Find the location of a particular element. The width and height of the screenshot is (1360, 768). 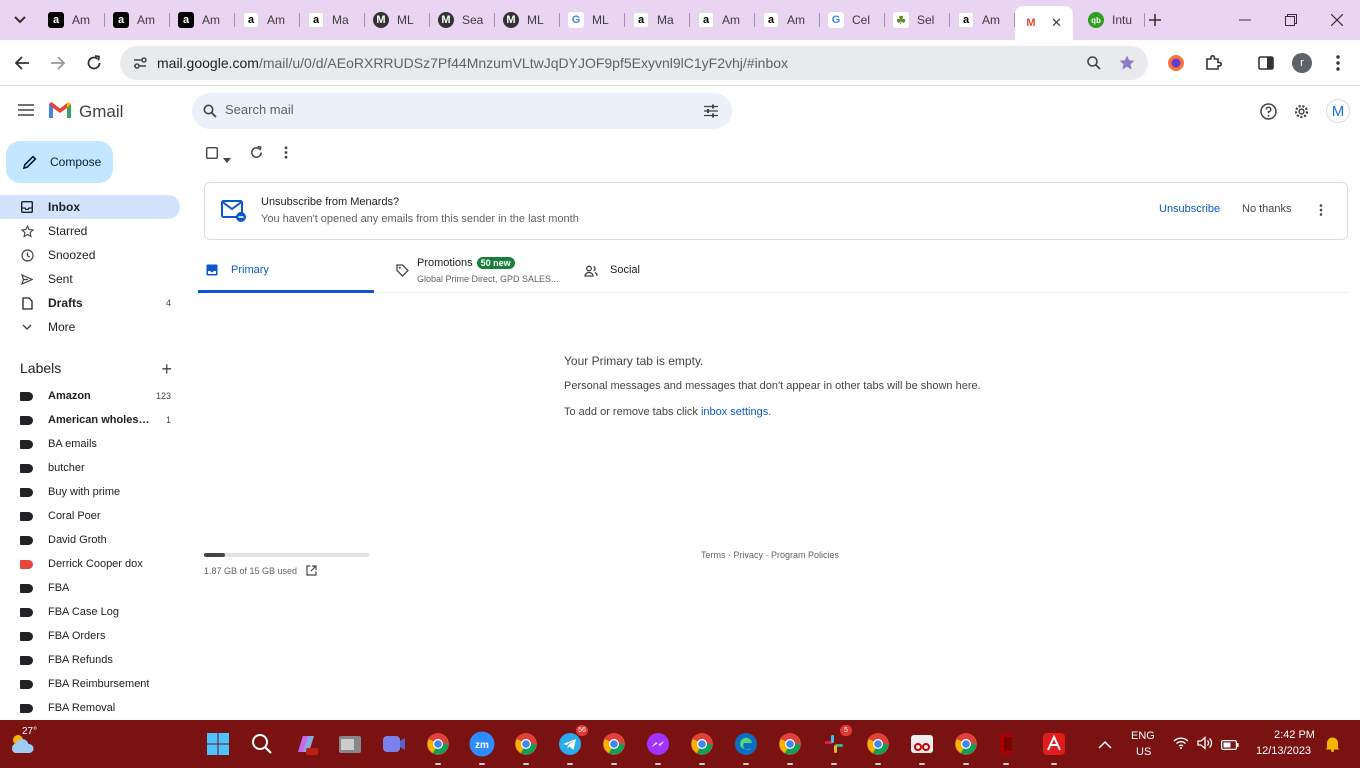

label-item: David Groth is located at coordinates (93, 540).